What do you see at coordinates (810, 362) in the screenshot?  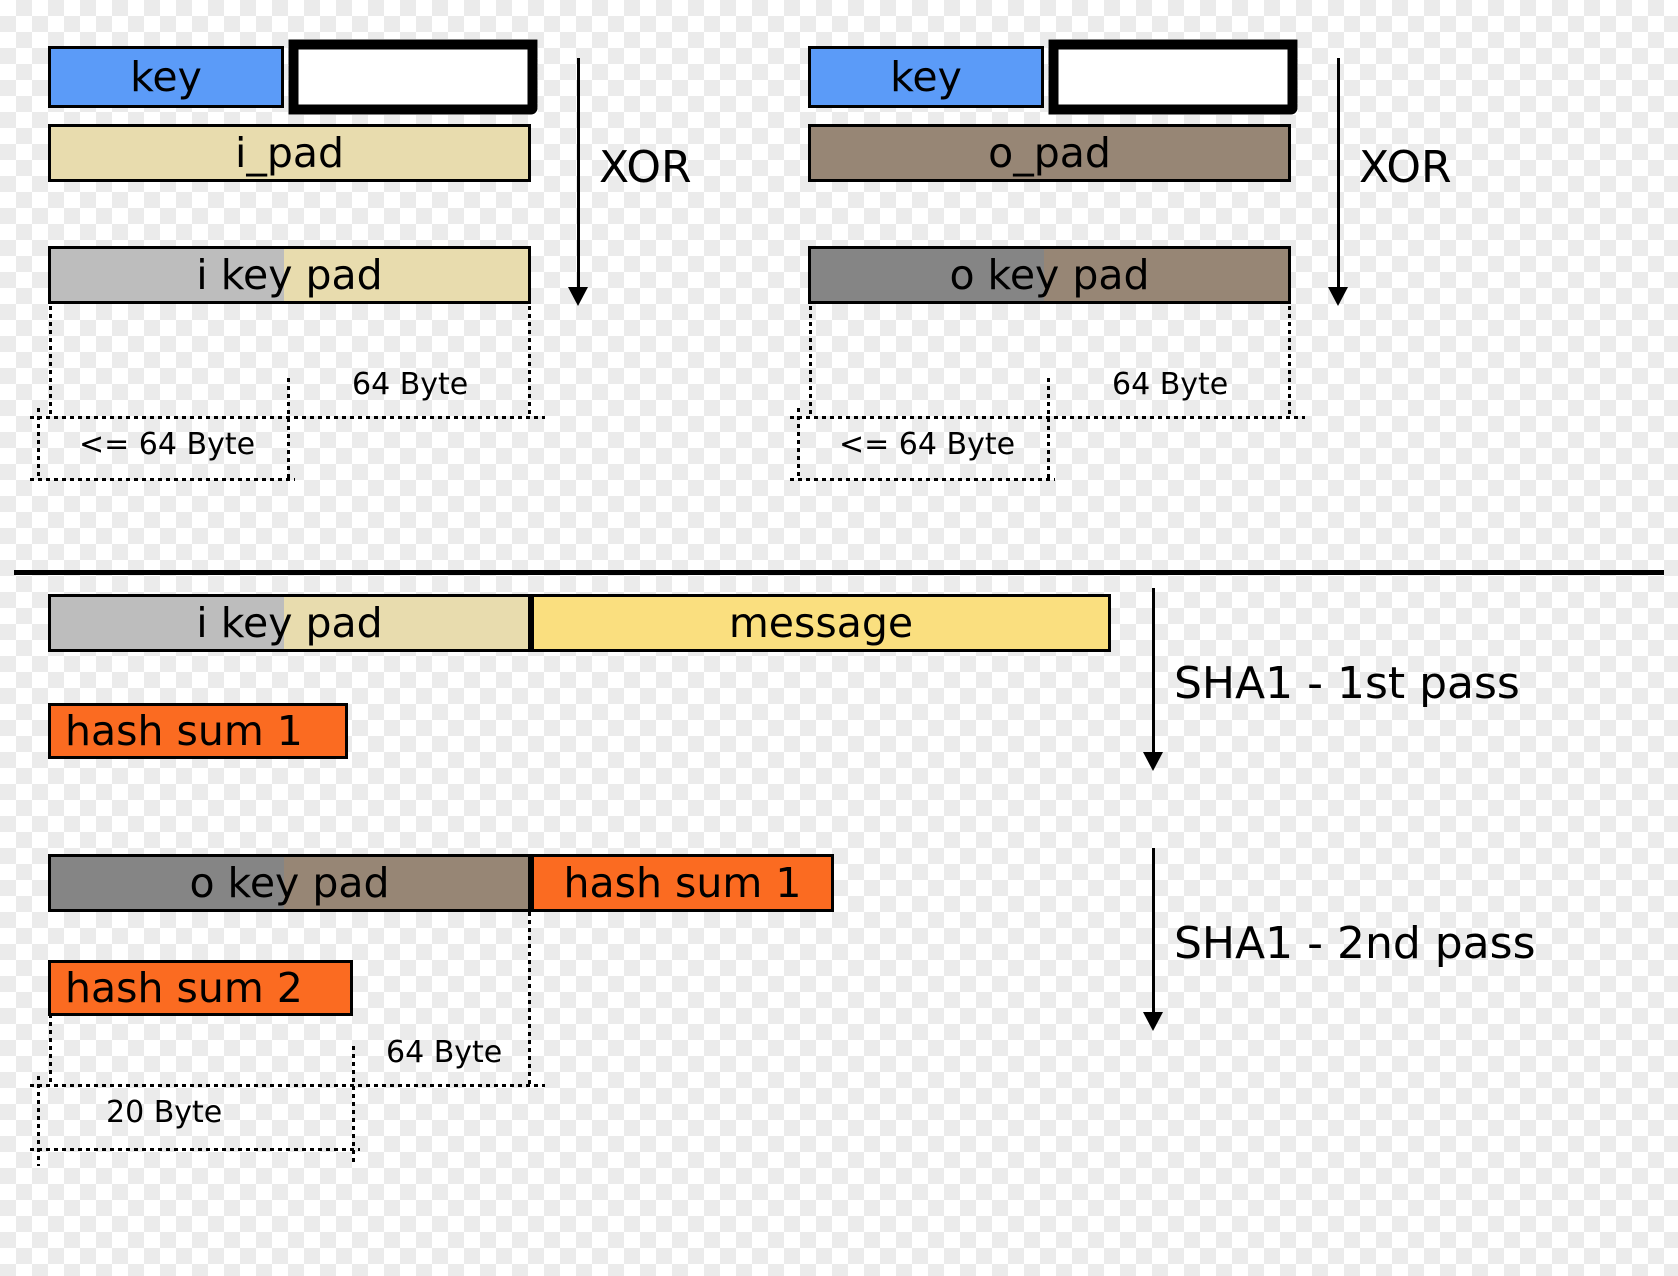 I see `top-right-dim-64-left-tick` at bounding box center [810, 362].